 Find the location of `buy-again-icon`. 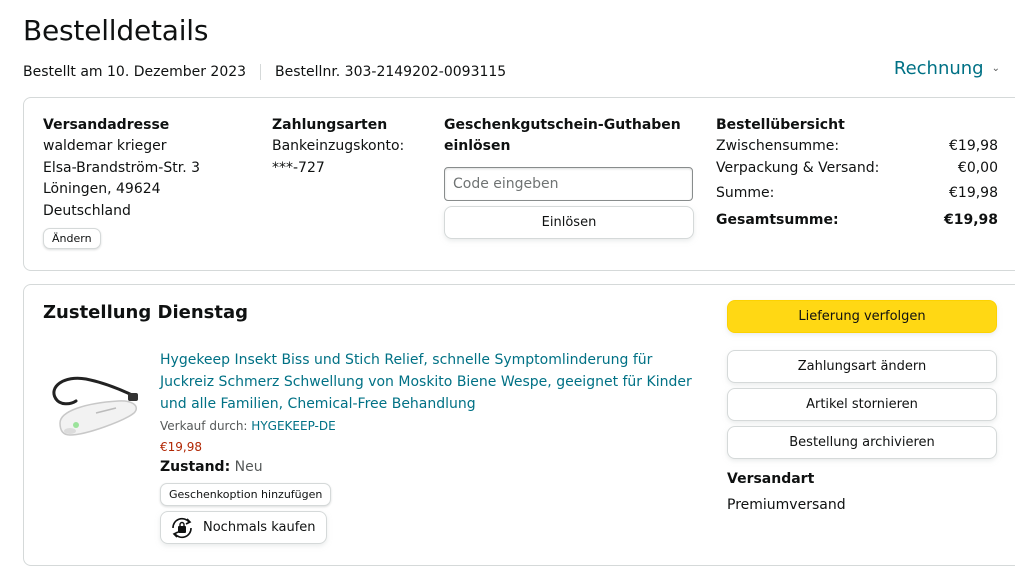

buy-again-icon is located at coordinates (182, 527).